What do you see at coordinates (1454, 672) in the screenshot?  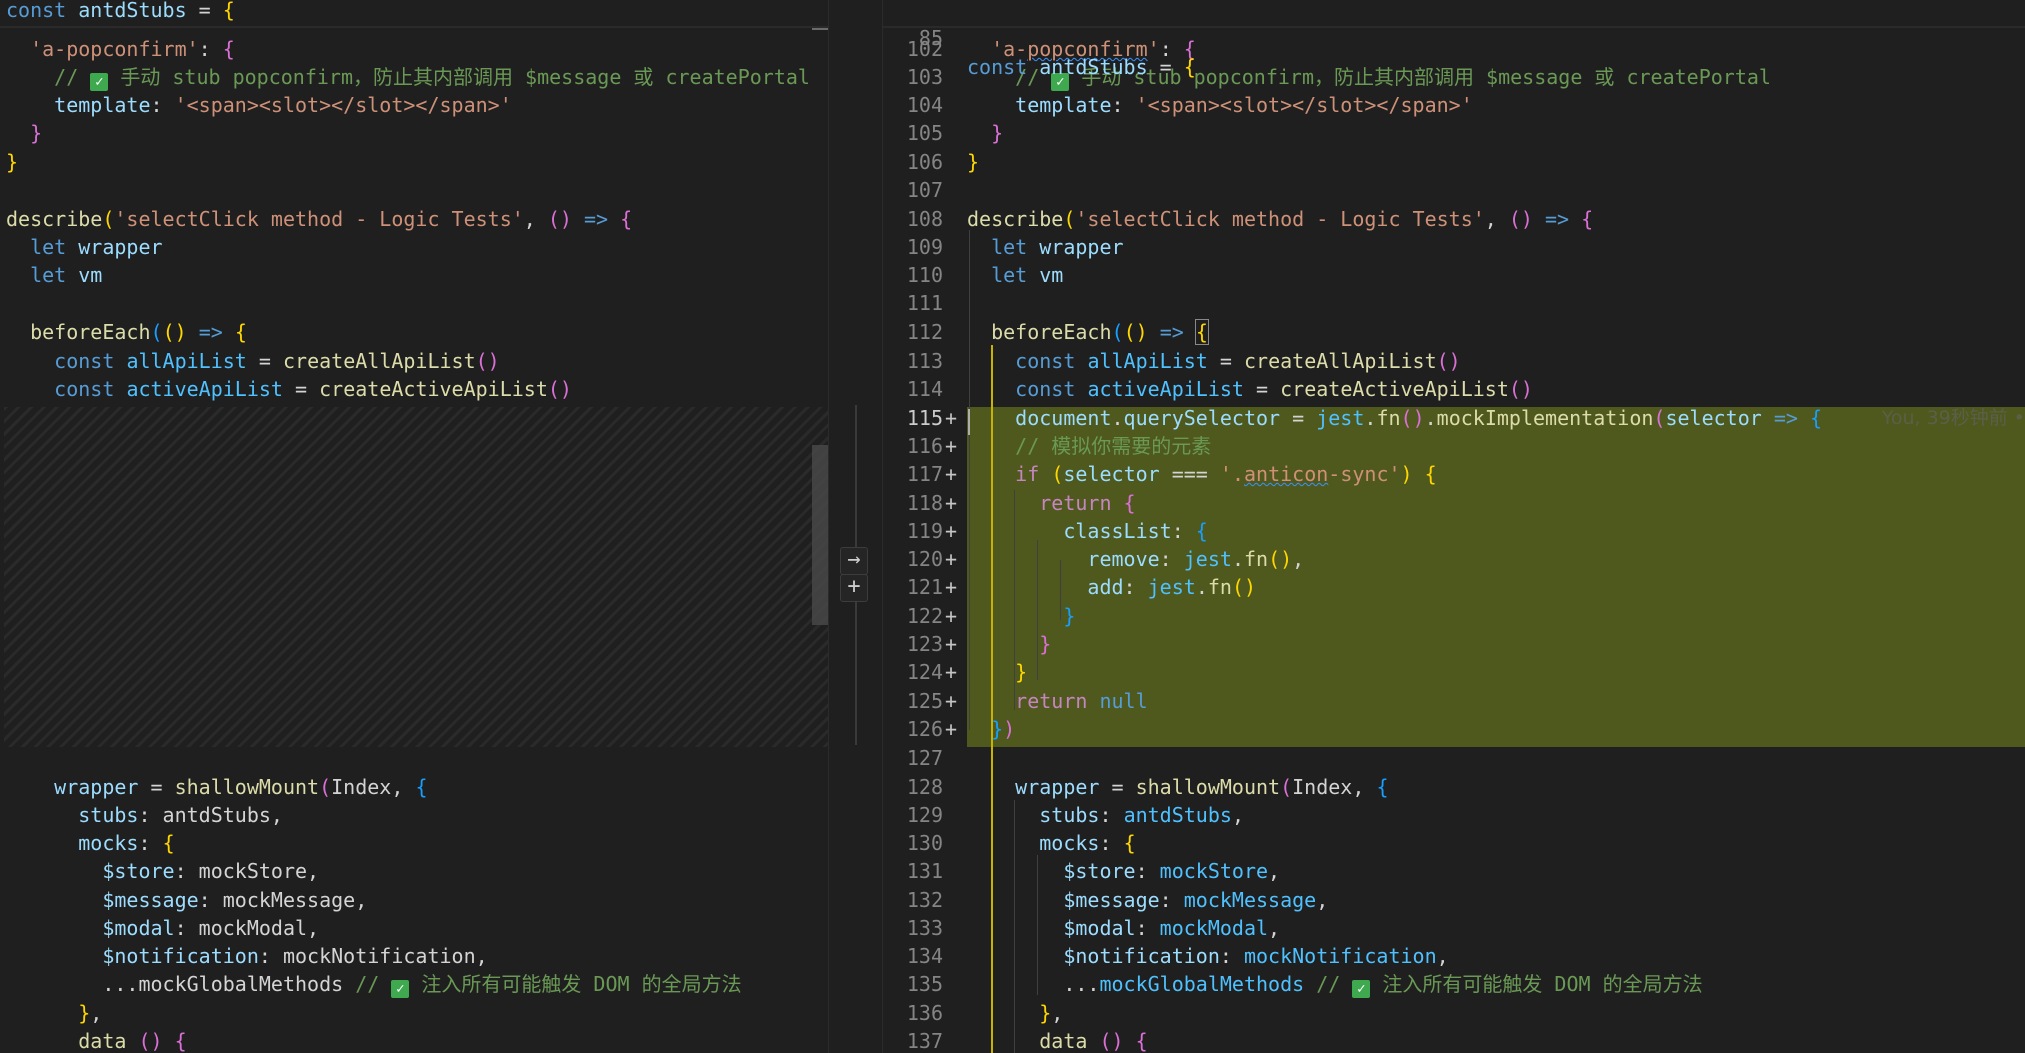 I see `added-code-line: 124 + }` at bounding box center [1454, 672].